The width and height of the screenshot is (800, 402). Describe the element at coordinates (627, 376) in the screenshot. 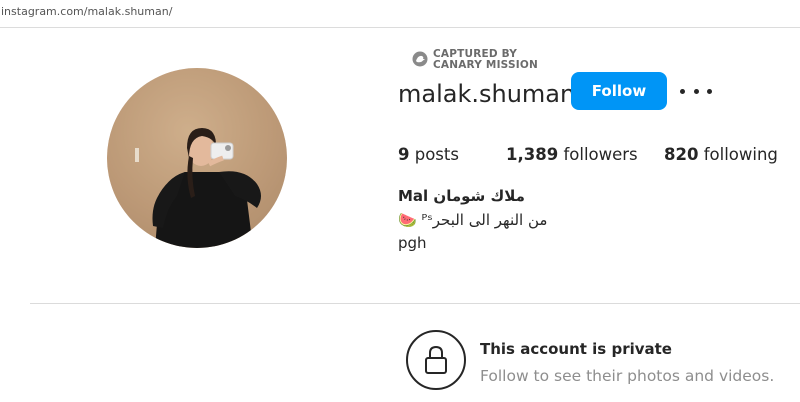

I see `private-account-subtitle: Follow to see their photos and videos.` at that location.